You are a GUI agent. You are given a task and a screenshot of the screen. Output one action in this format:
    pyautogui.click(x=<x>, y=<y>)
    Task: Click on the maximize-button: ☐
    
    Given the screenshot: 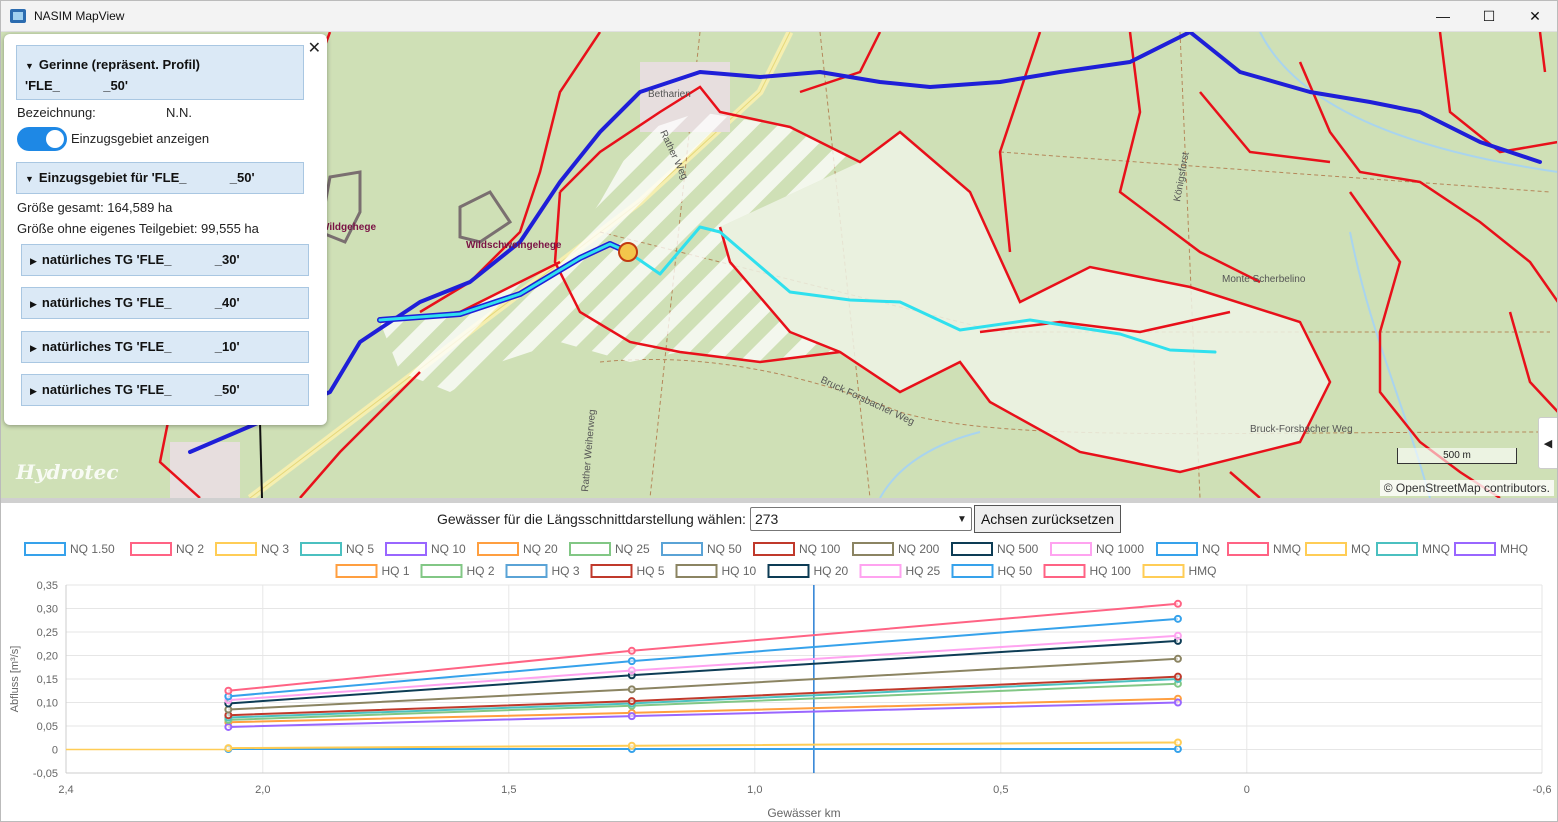 What is the action you would take?
    pyautogui.click(x=1489, y=16)
    